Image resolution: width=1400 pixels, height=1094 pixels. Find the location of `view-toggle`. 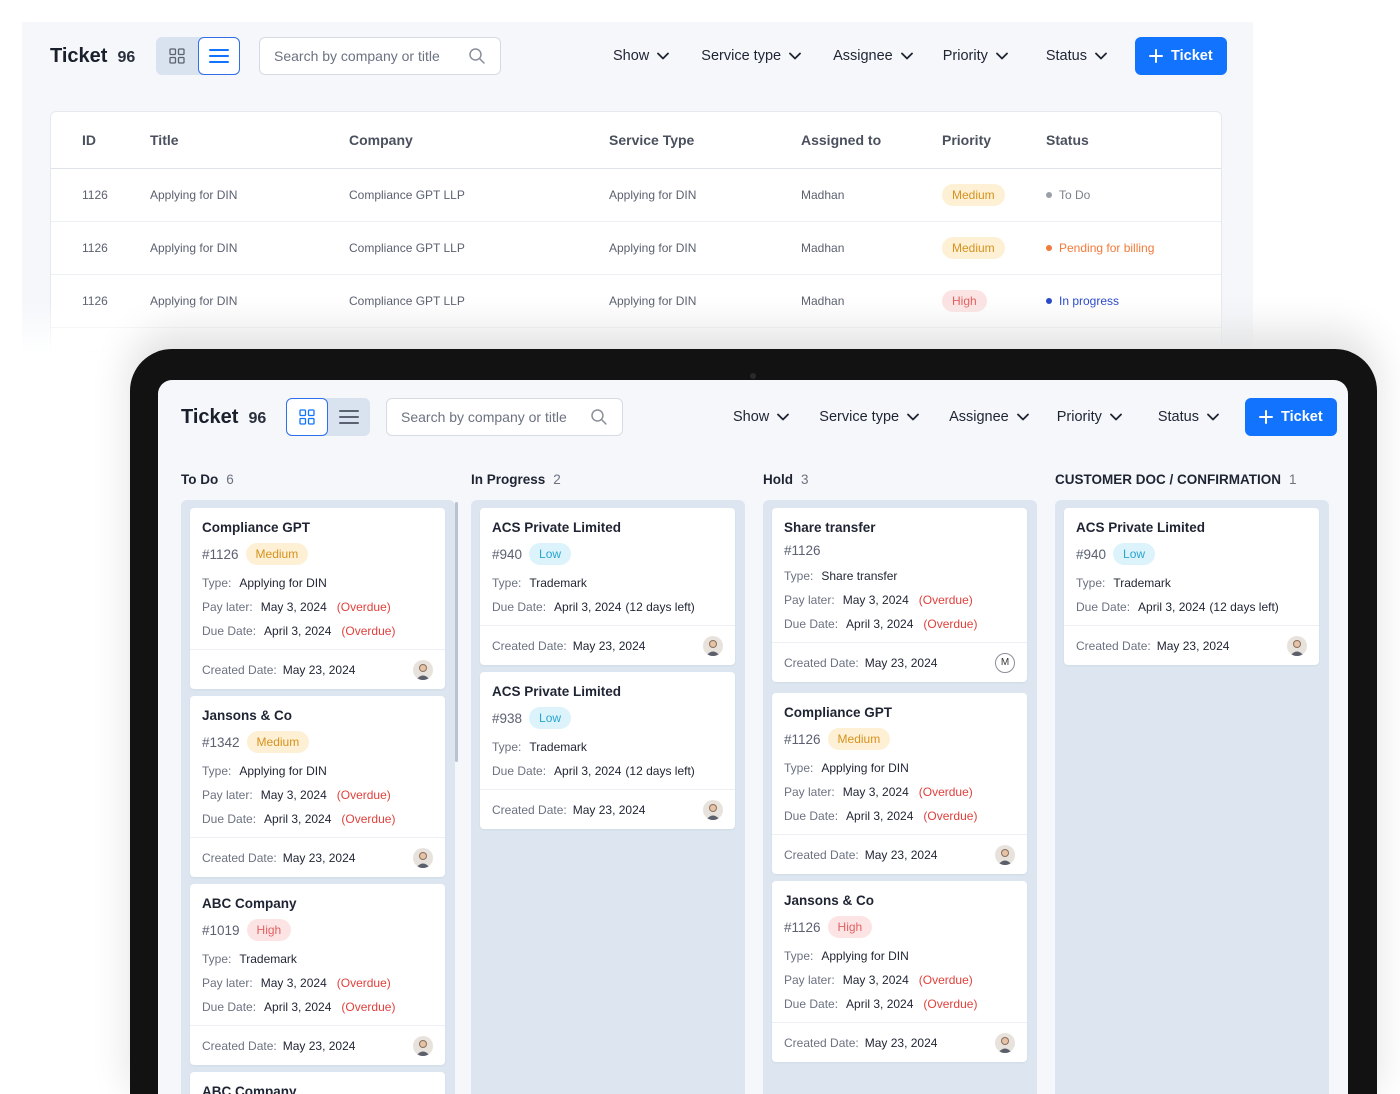

view-toggle is located at coordinates (198, 56).